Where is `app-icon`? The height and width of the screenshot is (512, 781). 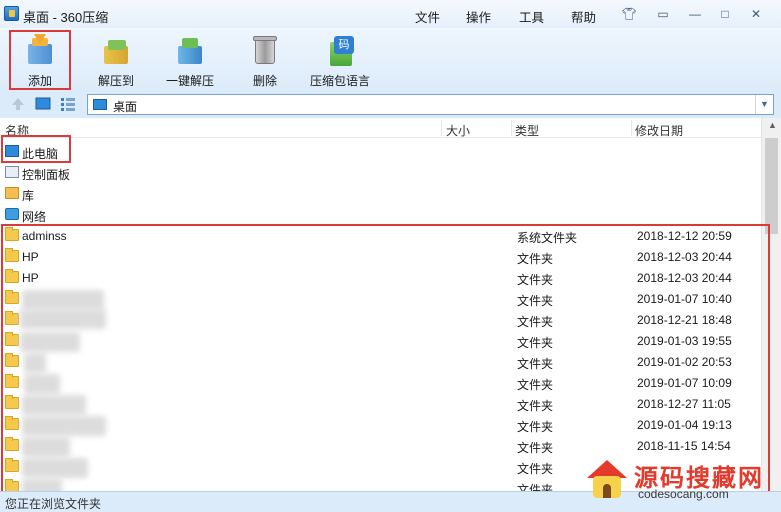
app-icon is located at coordinates (11, 13).